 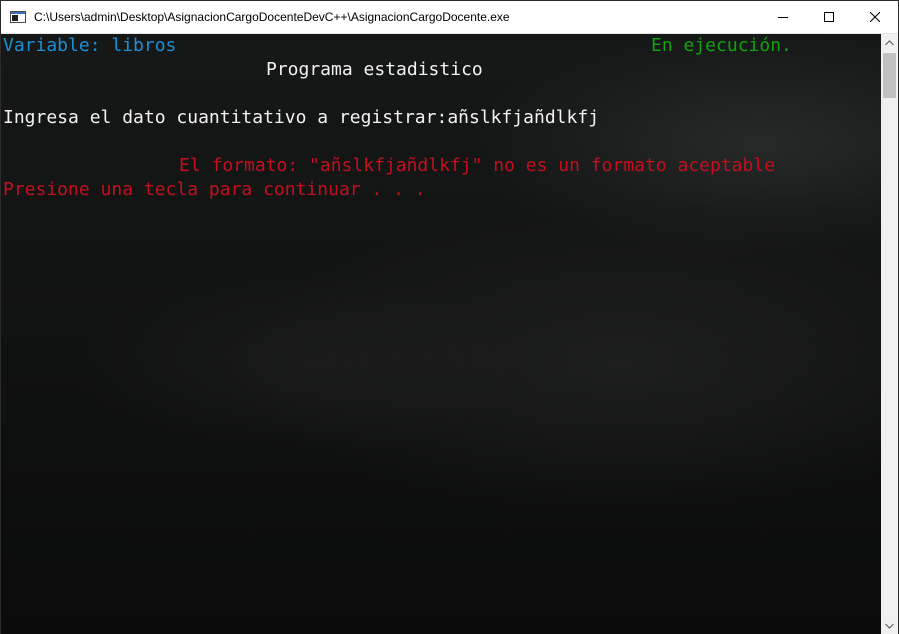 What do you see at coordinates (374, 69) in the screenshot?
I see `program-heading: Programa estadistico` at bounding box center [374, 69].